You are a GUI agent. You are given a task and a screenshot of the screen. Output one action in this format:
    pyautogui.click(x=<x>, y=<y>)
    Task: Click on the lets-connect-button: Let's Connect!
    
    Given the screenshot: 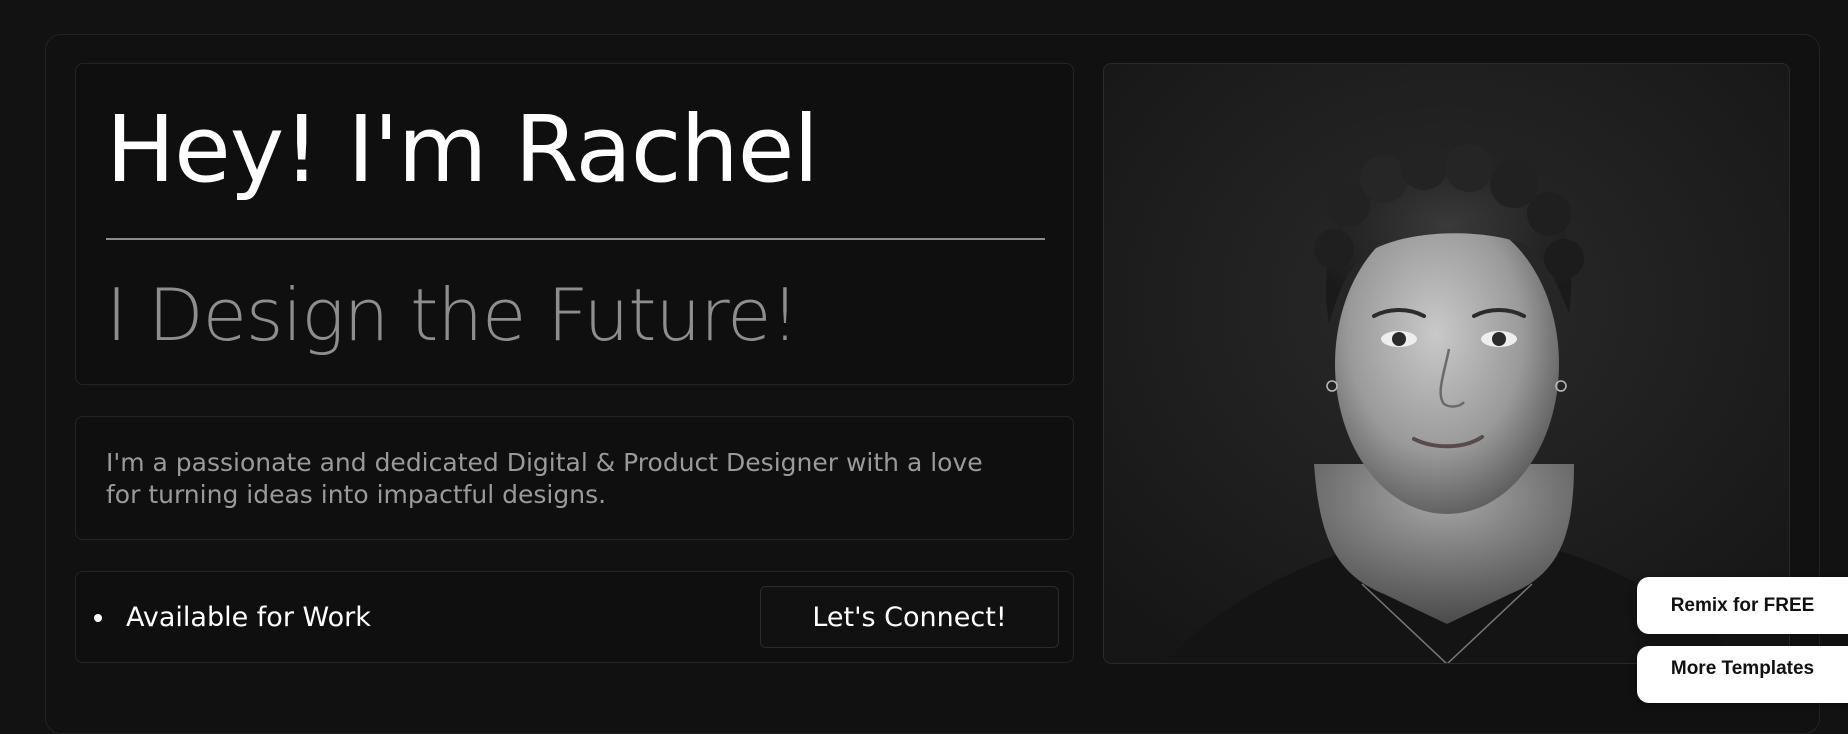 What is the action you would take?
    pyautogui.click(x=909, y=617)
    